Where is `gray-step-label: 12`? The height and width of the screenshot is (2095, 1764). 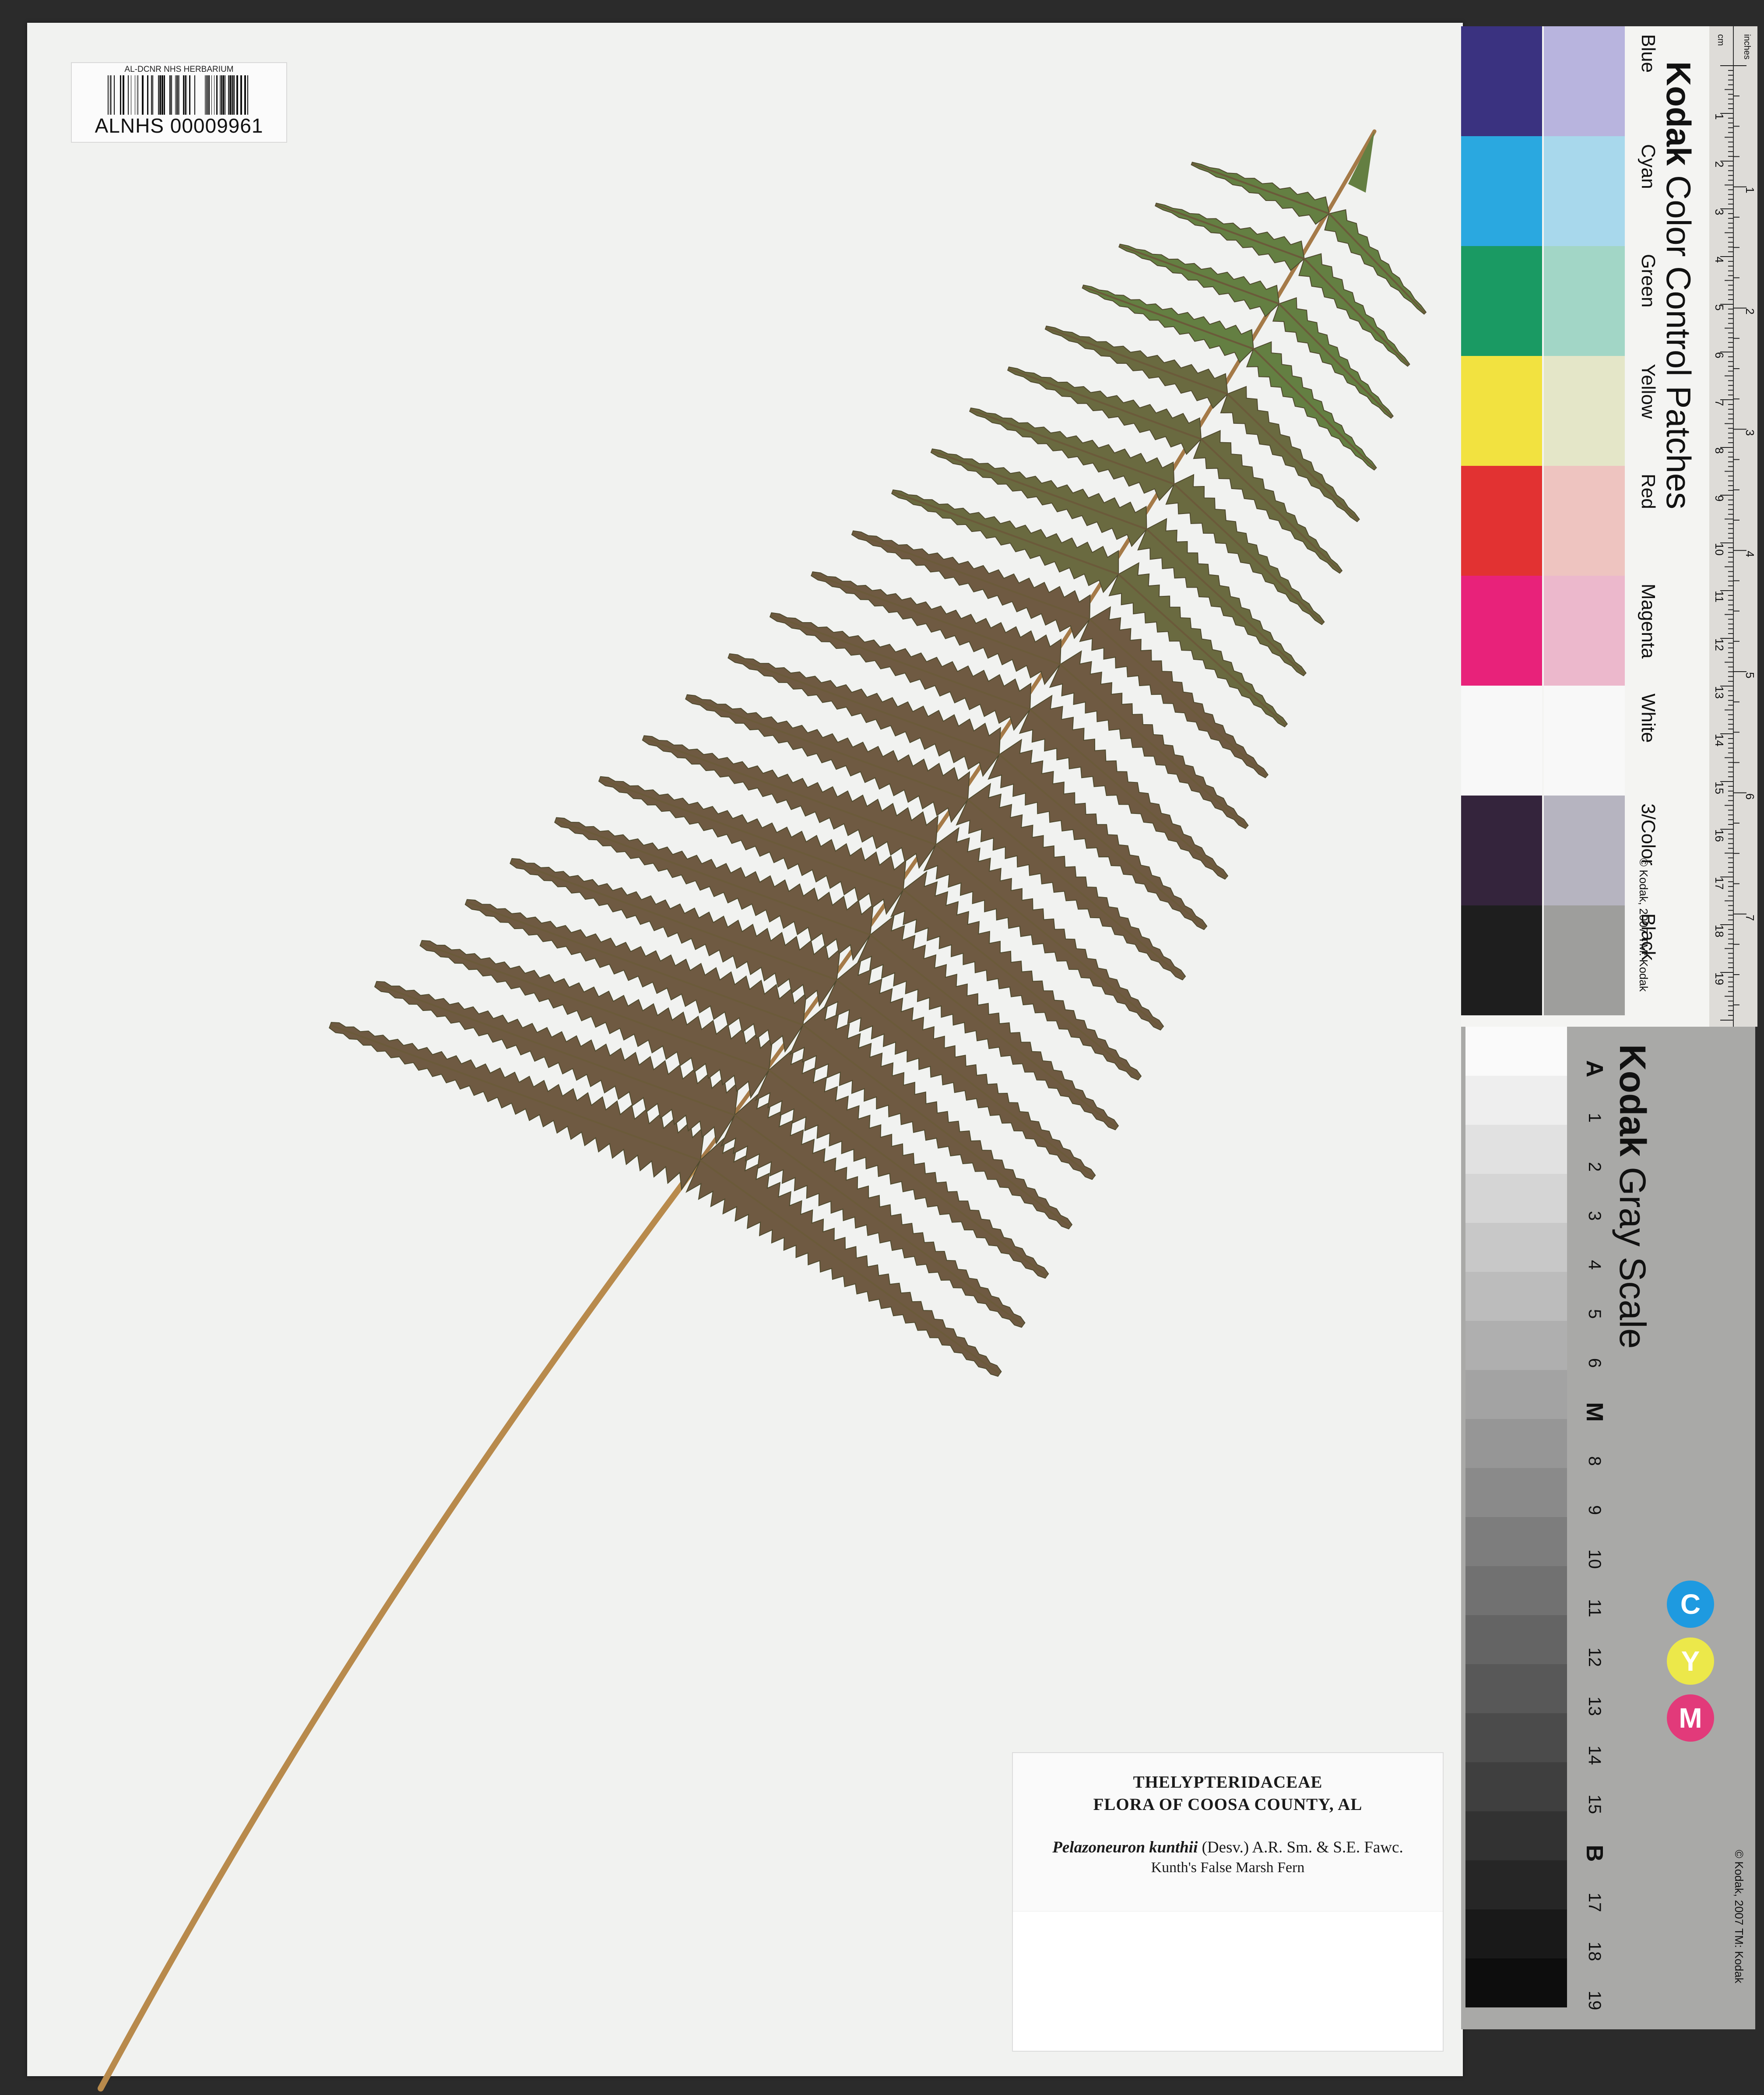
gray-step-label: 12 is located at coordinates (1594, 1657).